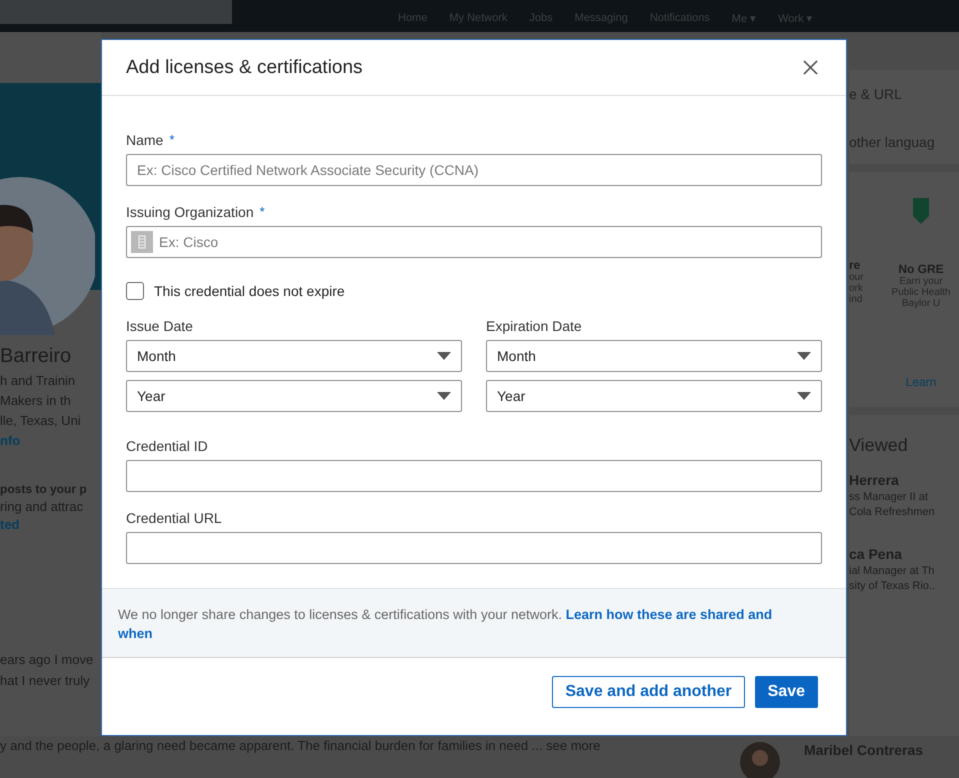 This screenshot has width=959, height=778. Describe the element at coordinates (810, 67) in the screenshot. I see `close-icon` at that location.